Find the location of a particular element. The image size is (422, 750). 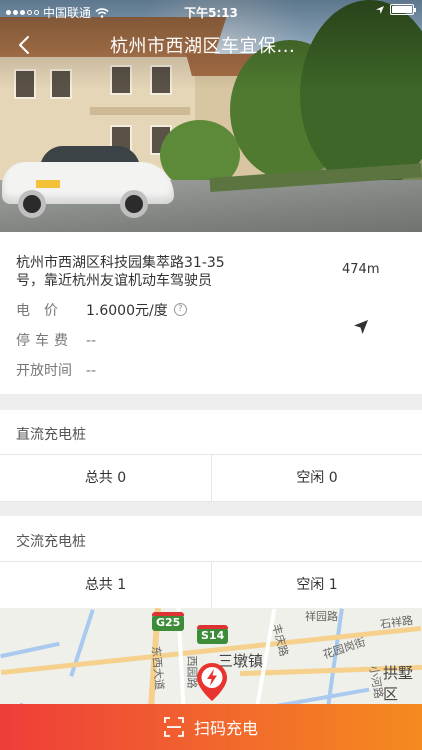

clock: 下午5:13 is located at coordinates (211, 13).